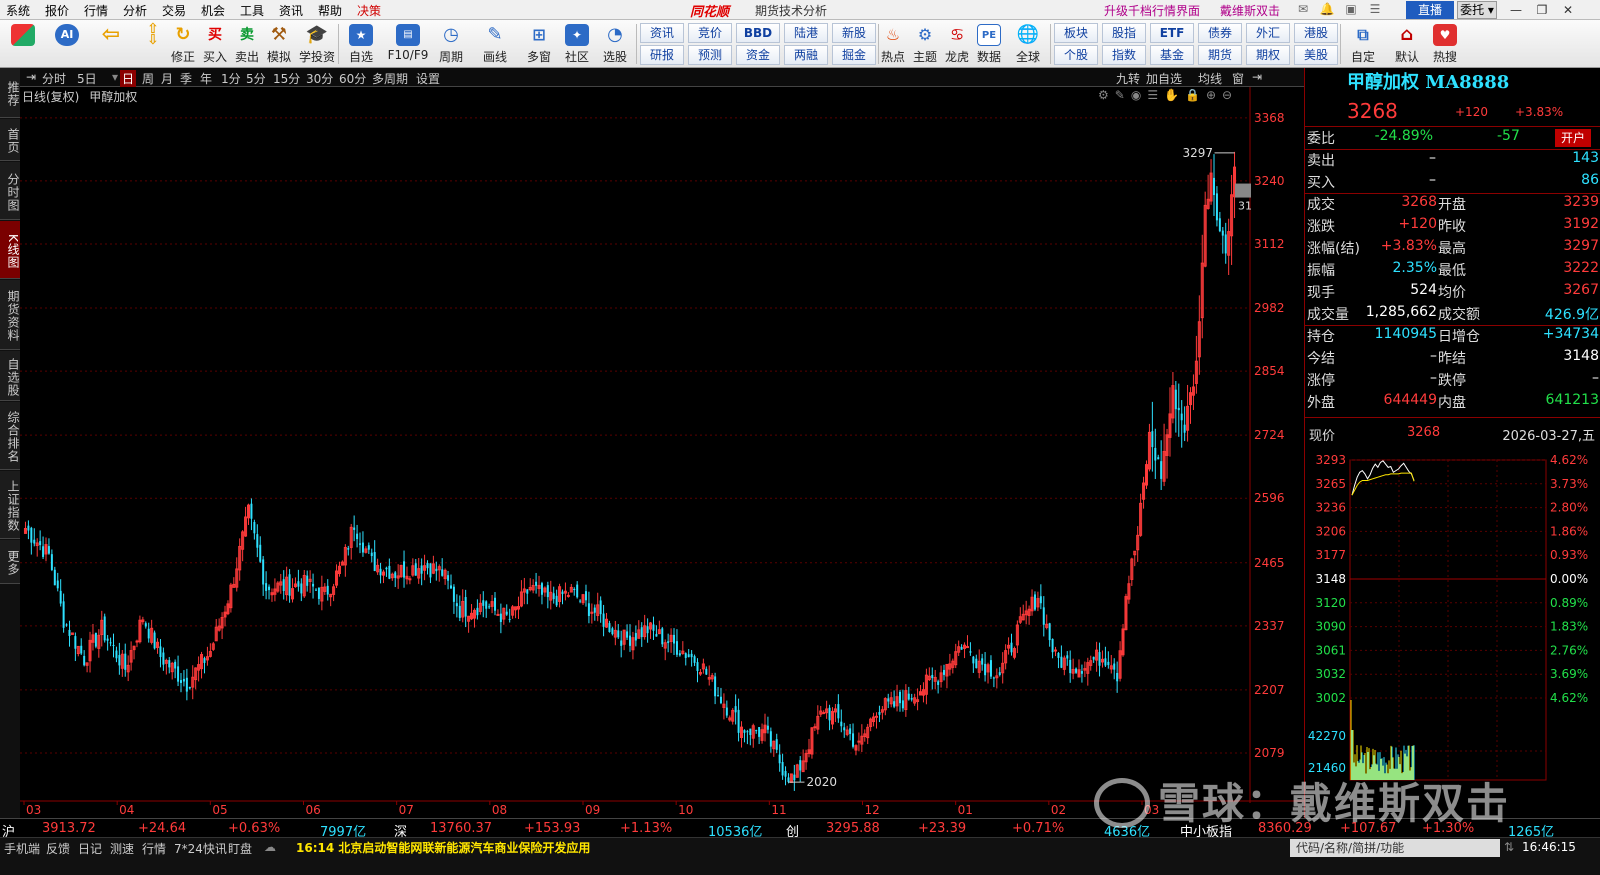 The width and height of the screenshot is (1600, 875). I want to click on menu-decision: 决策, so click(369, 10).